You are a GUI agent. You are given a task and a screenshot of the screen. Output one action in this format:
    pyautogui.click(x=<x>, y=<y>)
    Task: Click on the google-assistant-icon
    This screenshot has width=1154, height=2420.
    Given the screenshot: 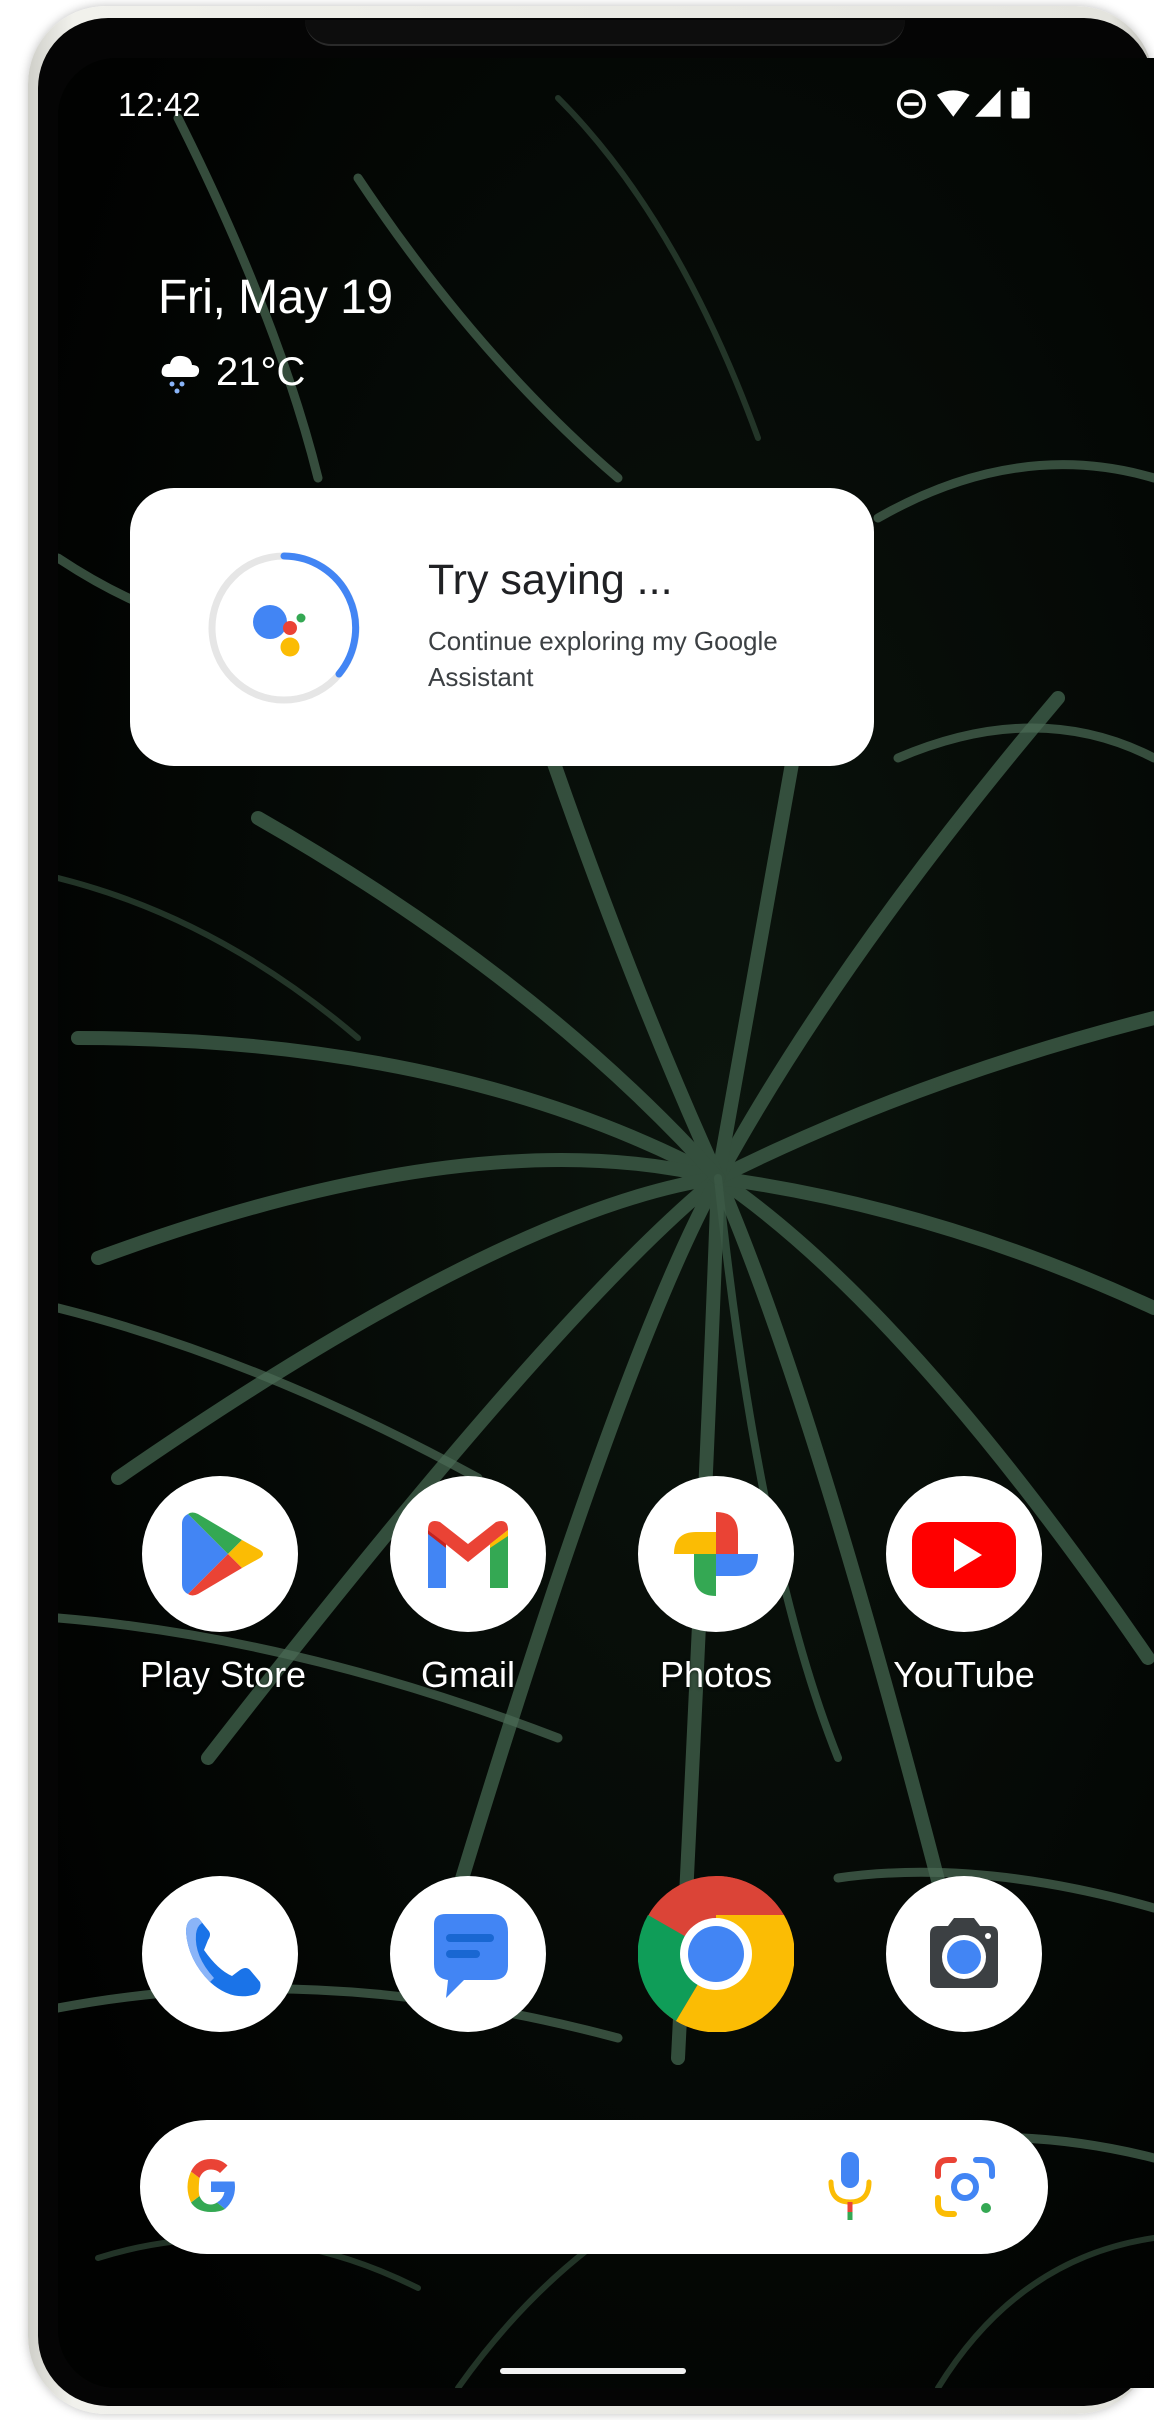 What is the action you would take?
    pyautogui.click(x=284, y=628)
    